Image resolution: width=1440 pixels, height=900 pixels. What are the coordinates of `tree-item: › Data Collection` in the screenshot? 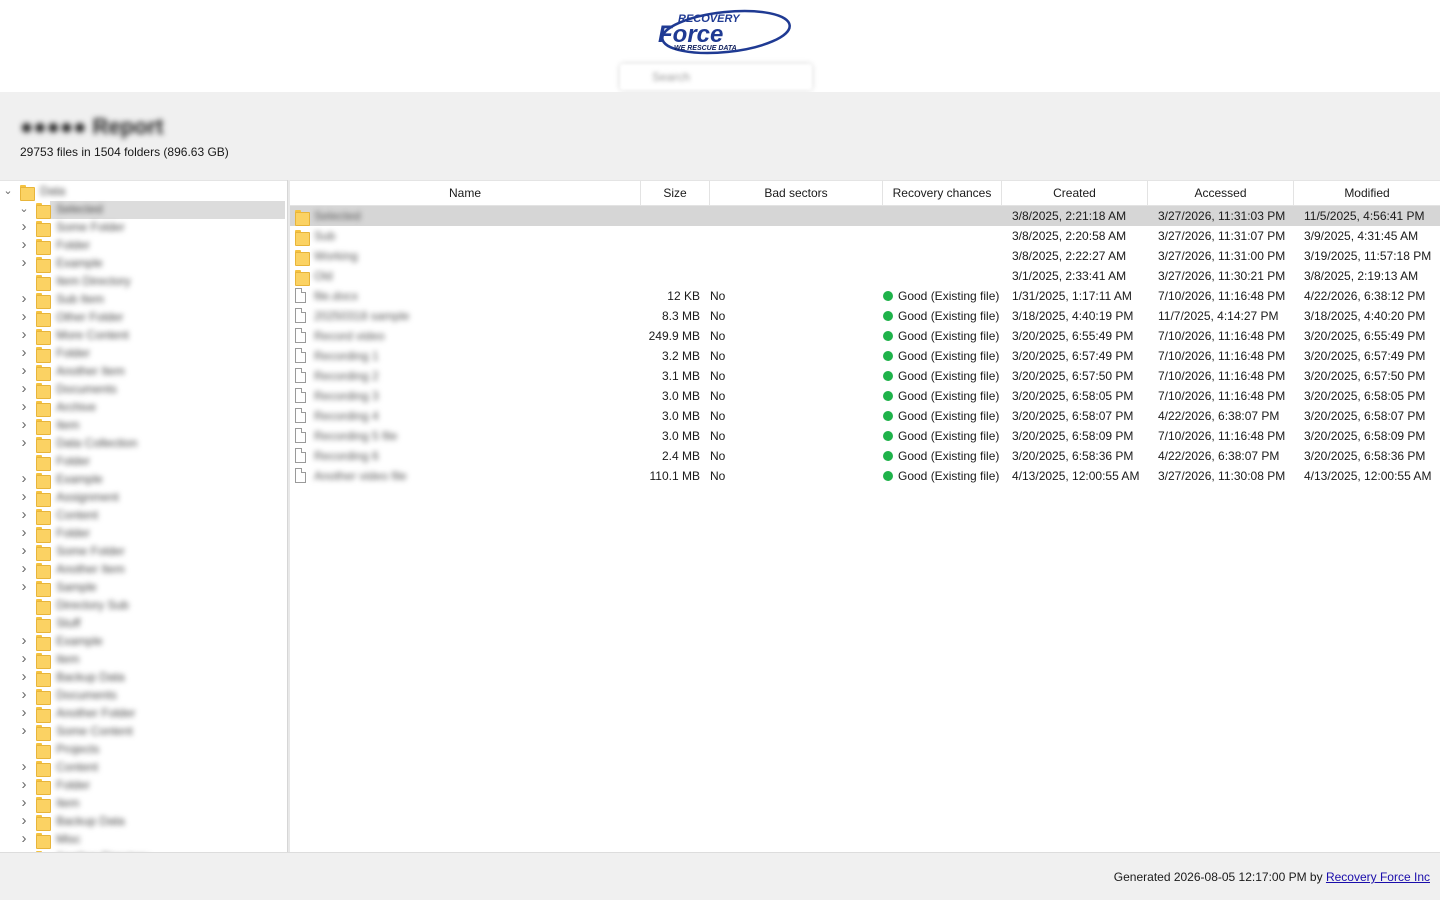 It's located at (143, 444).